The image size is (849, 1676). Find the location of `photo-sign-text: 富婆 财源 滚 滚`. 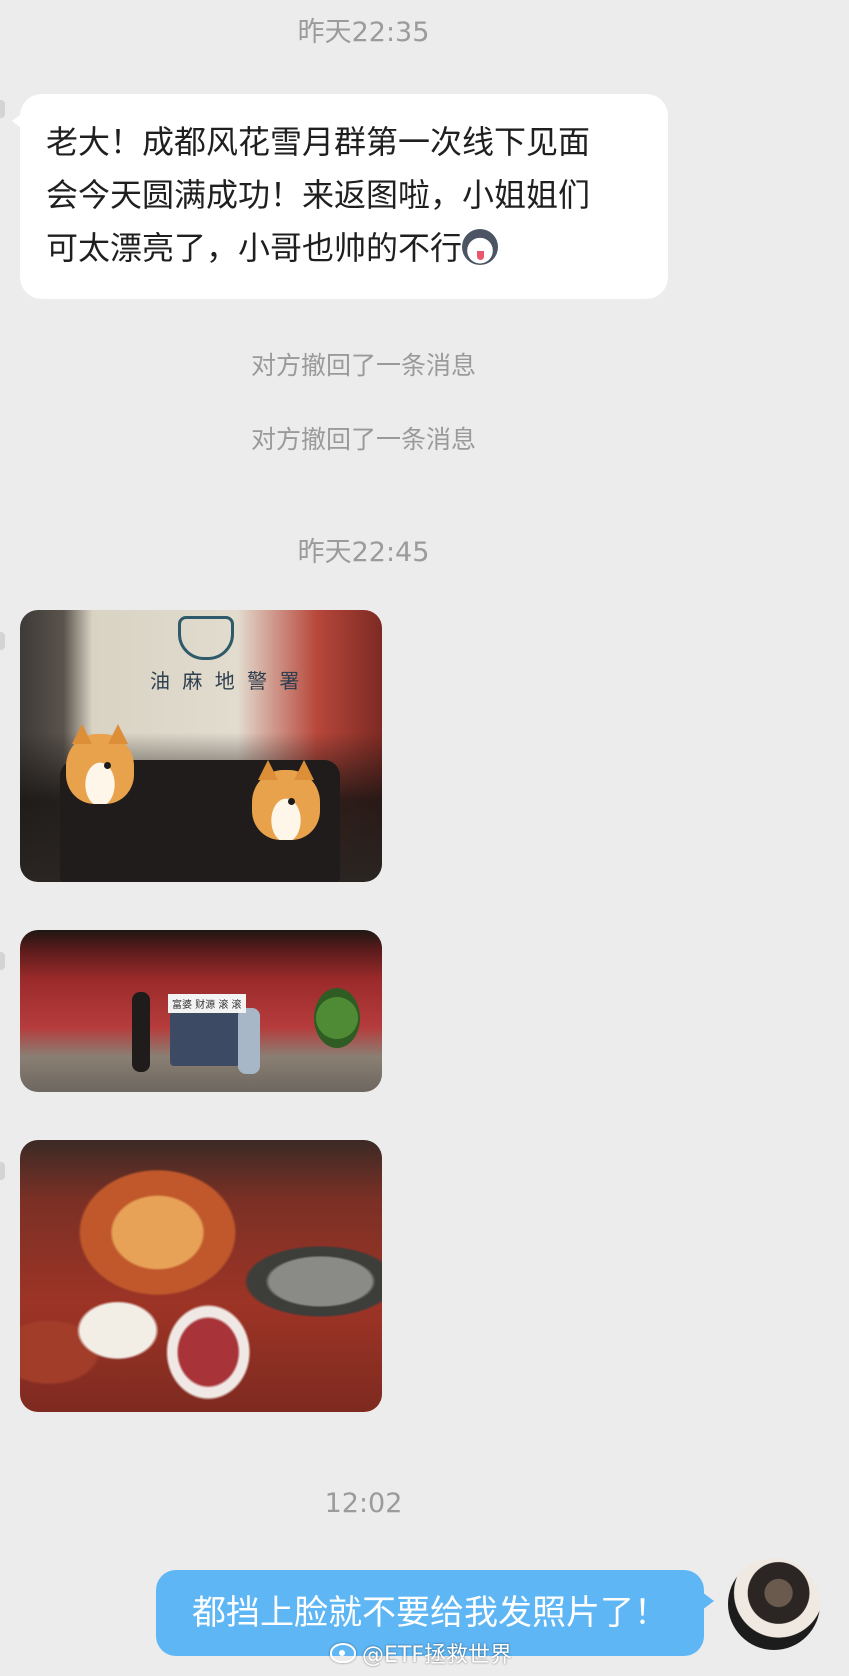

photo-sign-text: 富婆 财源 滚 滚 is located at coordinates (207, 1003).